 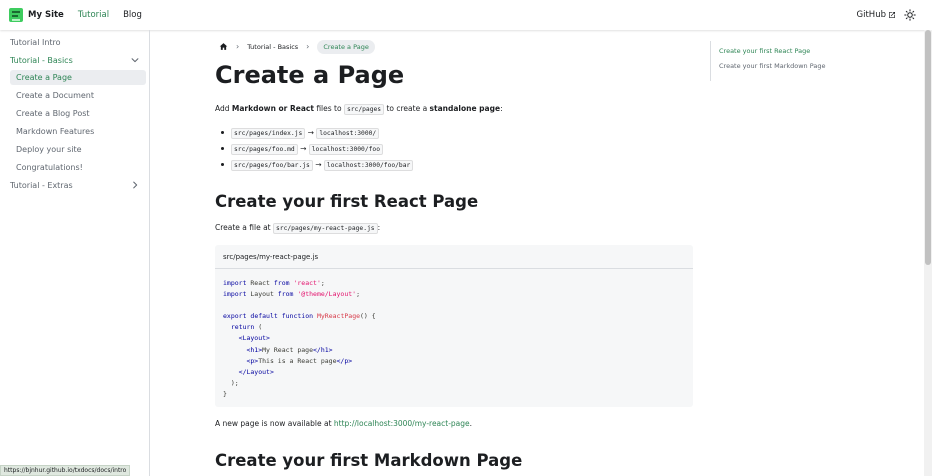 I want to click on code-line: }, so click(x=225, y=393).